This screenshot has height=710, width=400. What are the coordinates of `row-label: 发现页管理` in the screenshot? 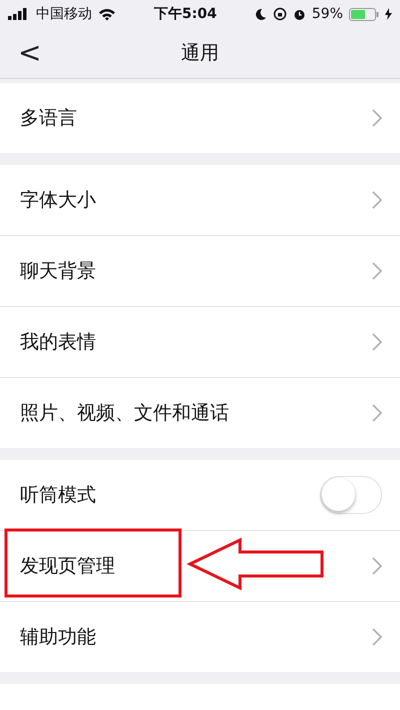 It's located at (68, 566).